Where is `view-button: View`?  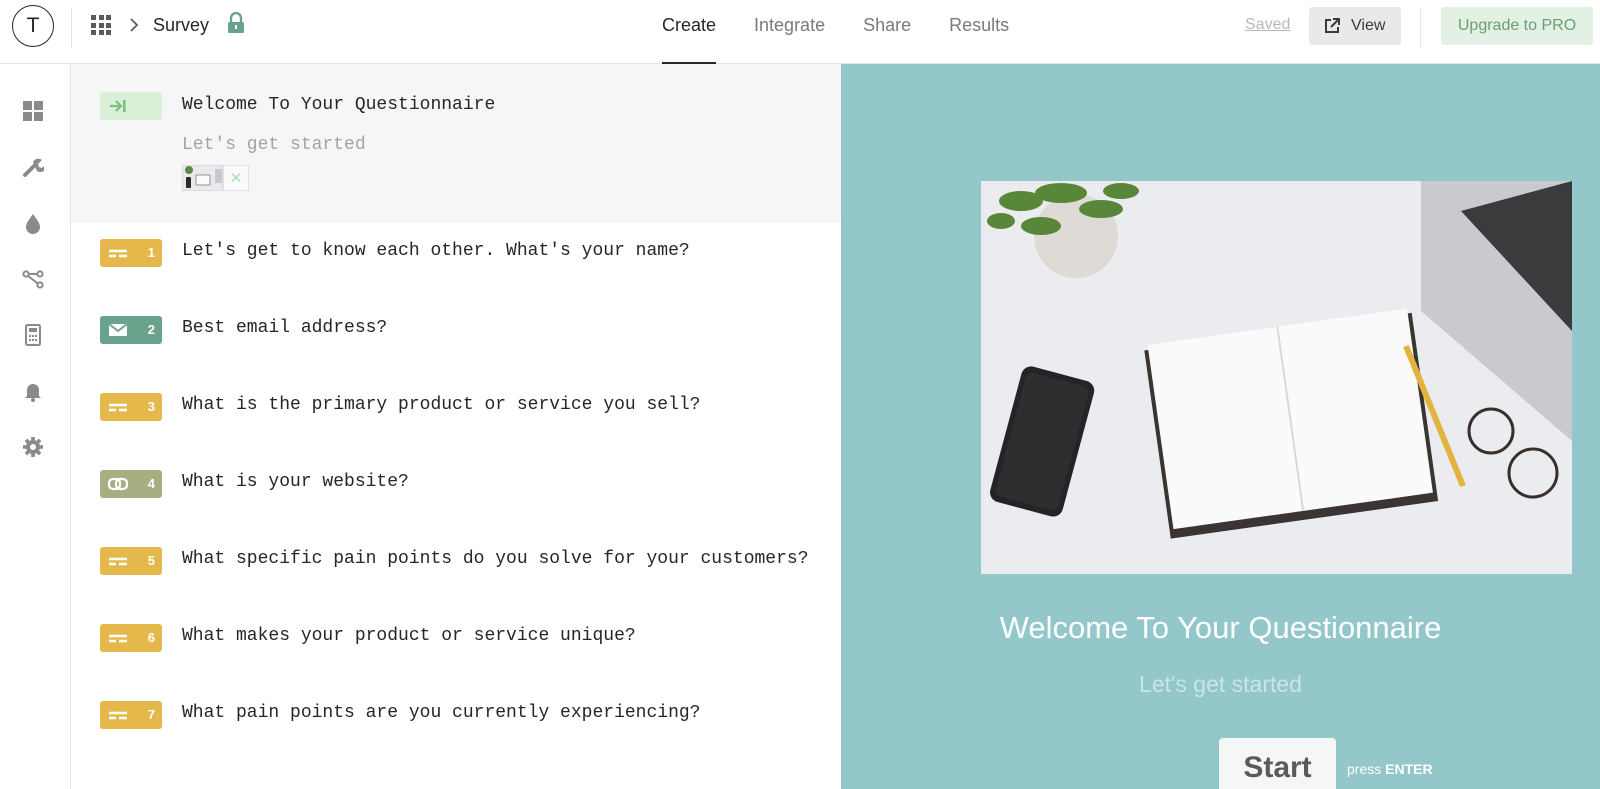 view-button: View is located at coordinates (1355, 26).